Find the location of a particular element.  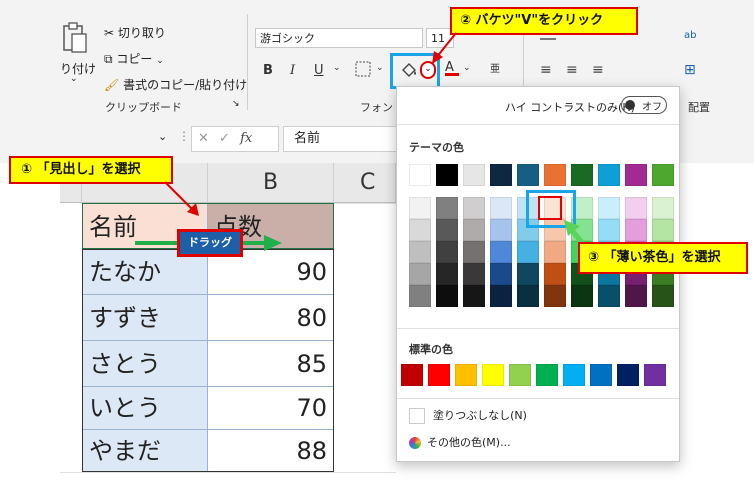

align-top-icon is located at coordinates (548, 39).